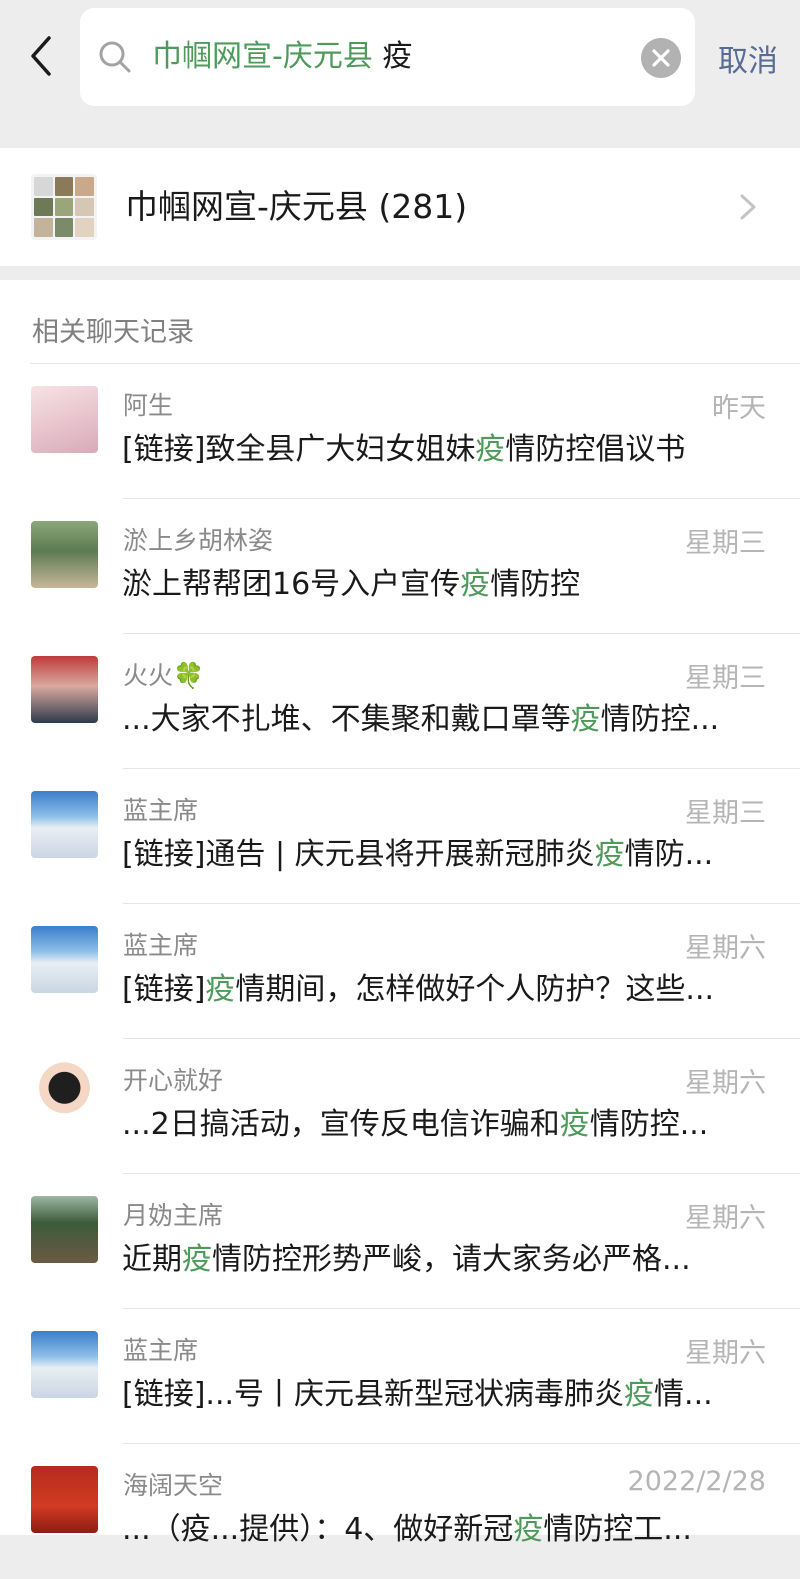 The height and width of the screenshot is (1579, 800). Describe the element at coordinates (113, 332) in the screenshot. I see `section-title: 相关聊天记录` at that location.